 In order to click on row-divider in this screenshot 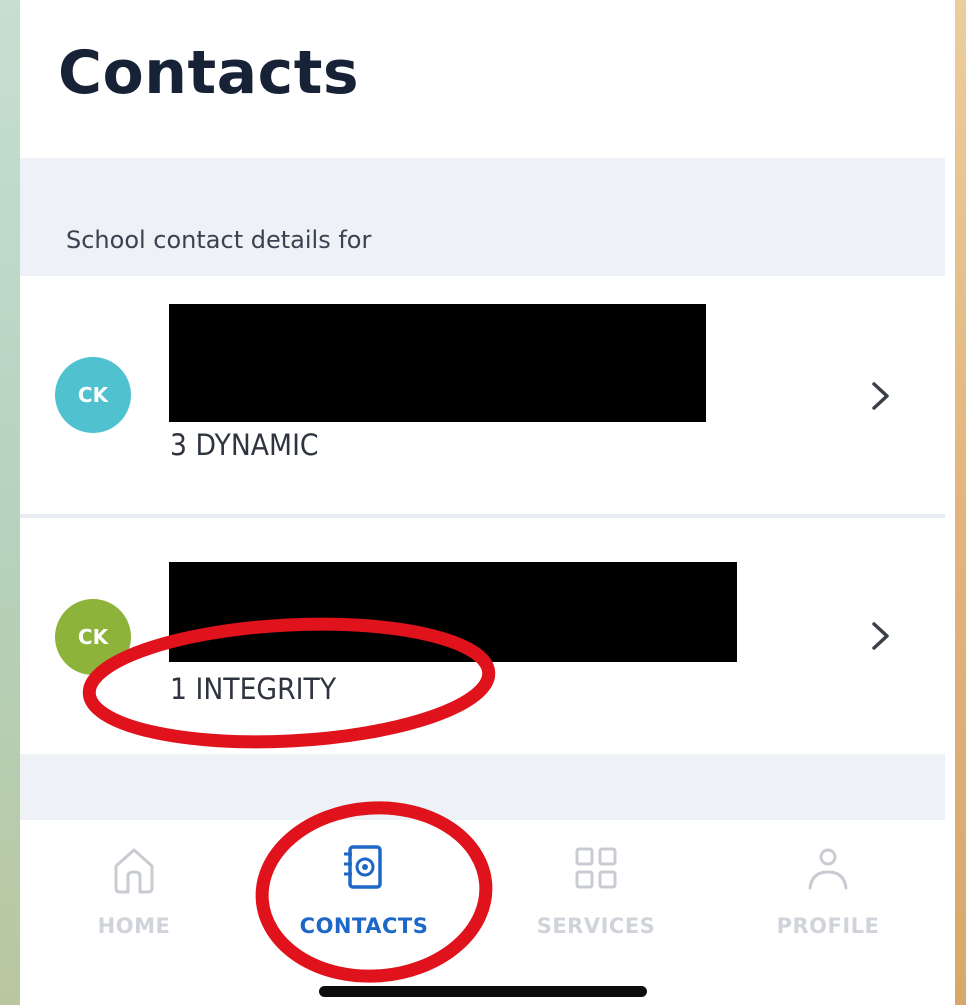, I will do `click(482, 516)`.